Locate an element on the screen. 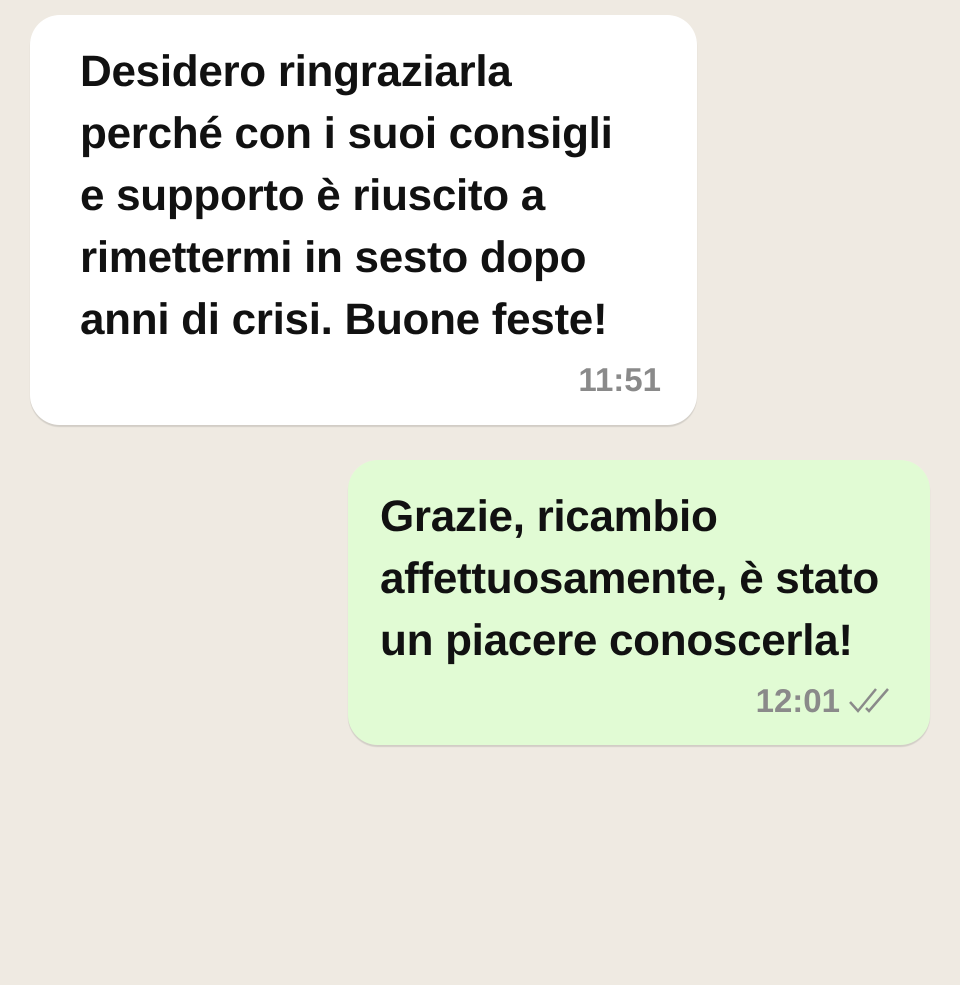 This screenshot has width=960, height=985. message-time: 12:01 is located at coordinates (798, 700).